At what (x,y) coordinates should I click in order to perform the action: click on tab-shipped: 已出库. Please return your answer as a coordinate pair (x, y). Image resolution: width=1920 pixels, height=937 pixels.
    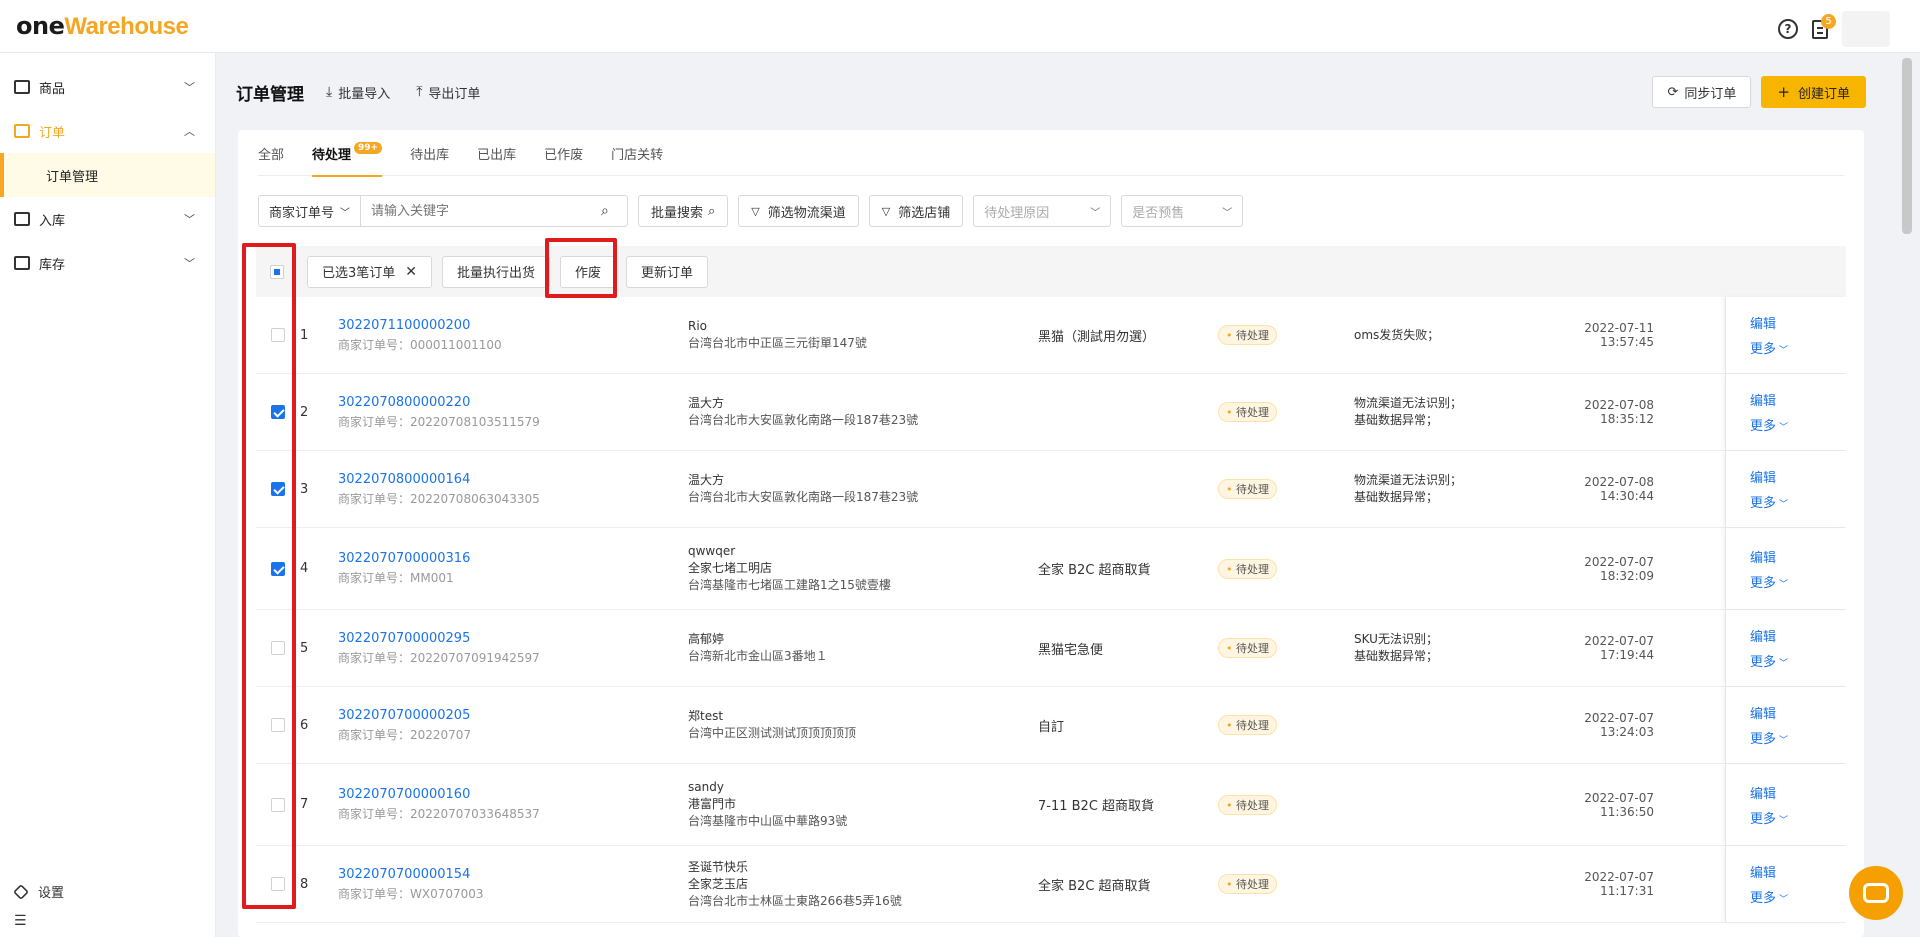
    Looking at the image, I should click on (496, 153).